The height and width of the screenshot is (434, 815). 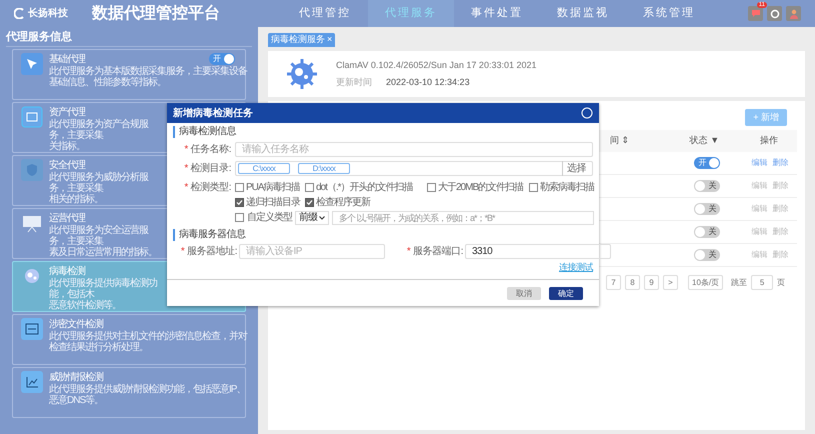 What do you see at coordinates (497, 13) in the screenshot?
I see `nav-tab: 事件处置` at bounding box center [497, 13].